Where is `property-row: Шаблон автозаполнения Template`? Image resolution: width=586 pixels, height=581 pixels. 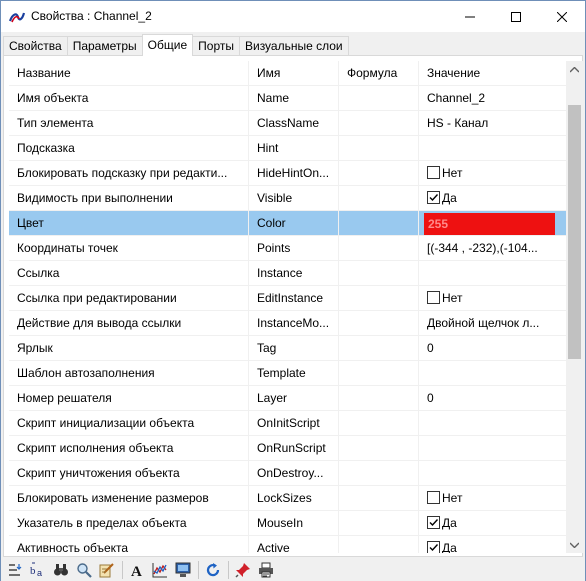
property-row: Шаблон автозаполнения Template is located at coordinates (287, 373).